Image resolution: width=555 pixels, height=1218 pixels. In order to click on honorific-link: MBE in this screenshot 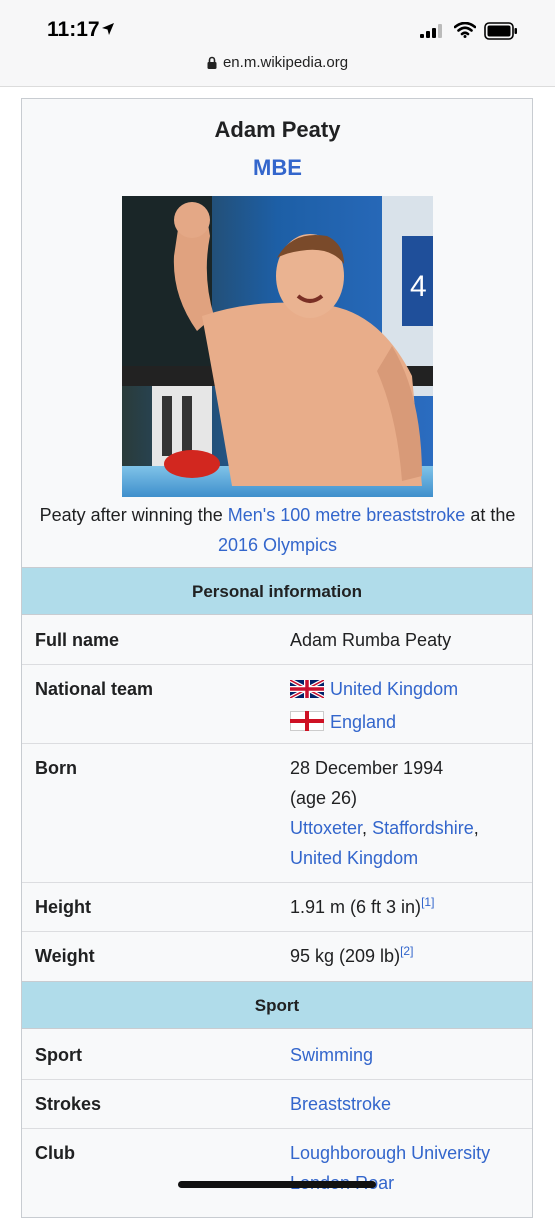, I will do `click(277, 168)`.